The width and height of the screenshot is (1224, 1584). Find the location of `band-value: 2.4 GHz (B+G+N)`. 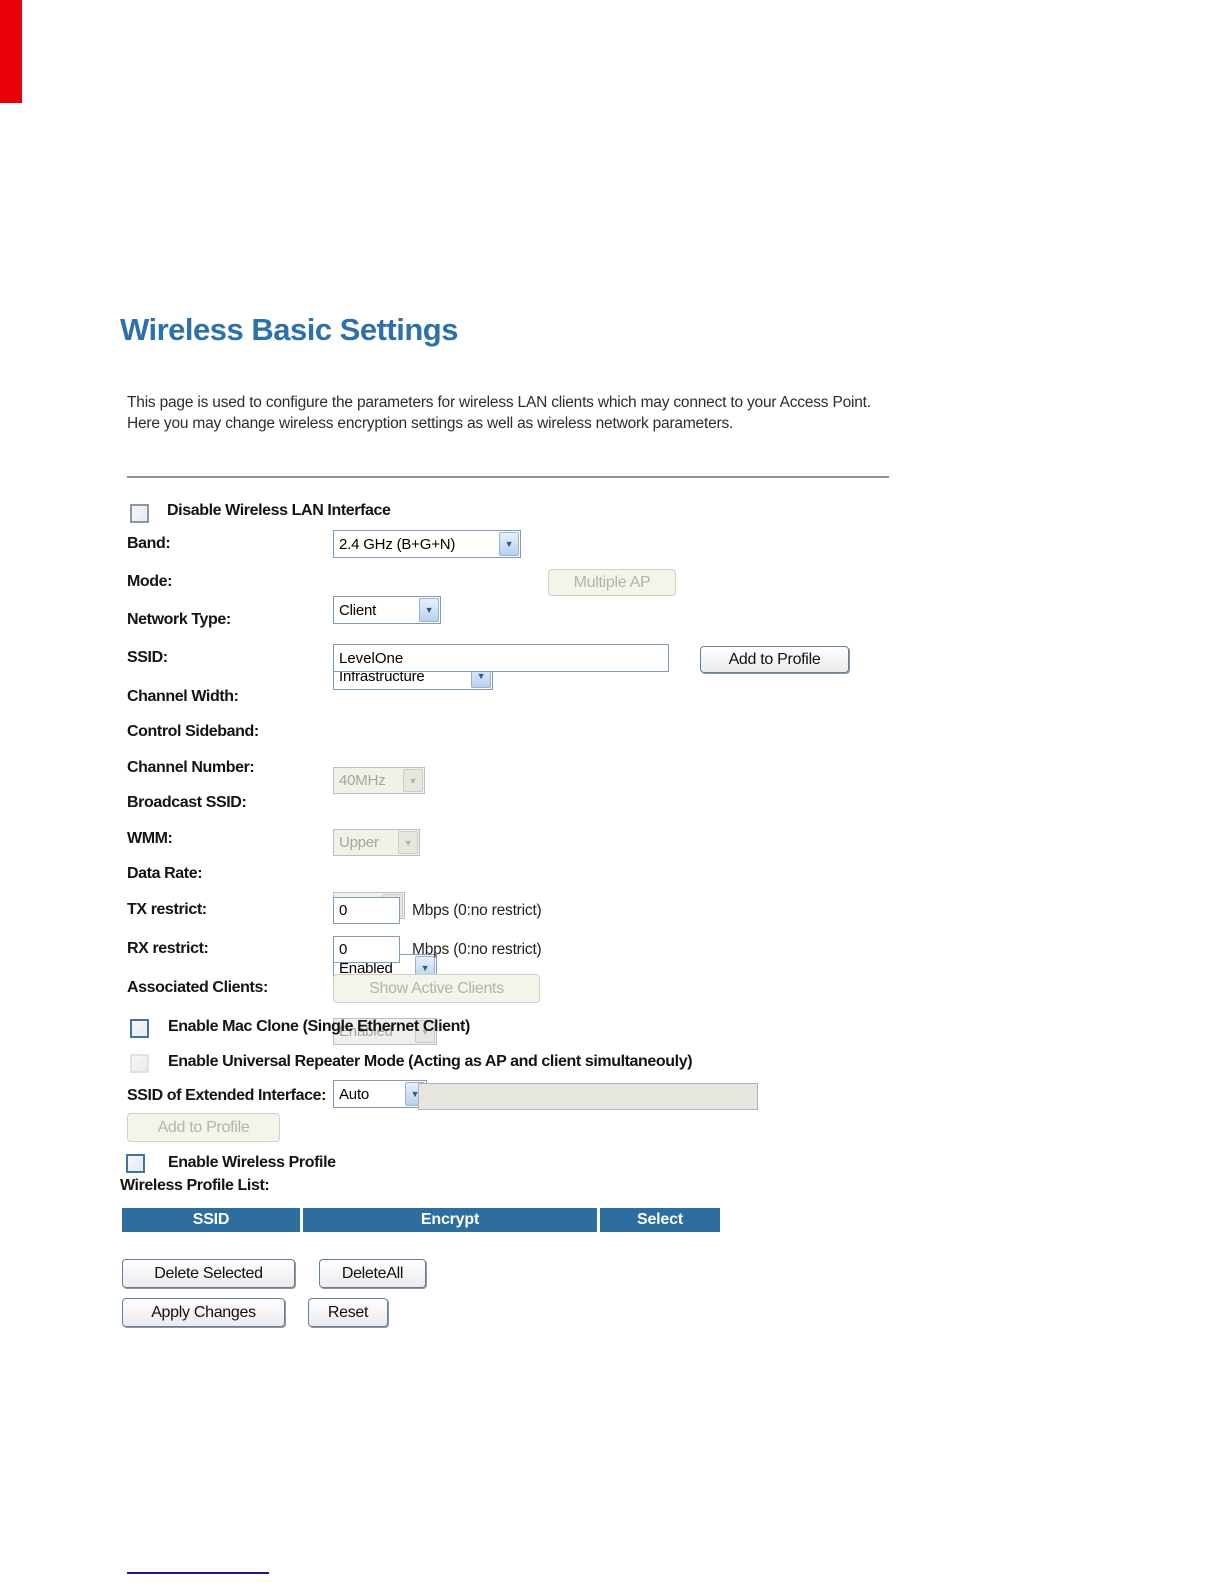

band-value: 2.4 GHz (B+G+N) is located at coordinates (397, 544).